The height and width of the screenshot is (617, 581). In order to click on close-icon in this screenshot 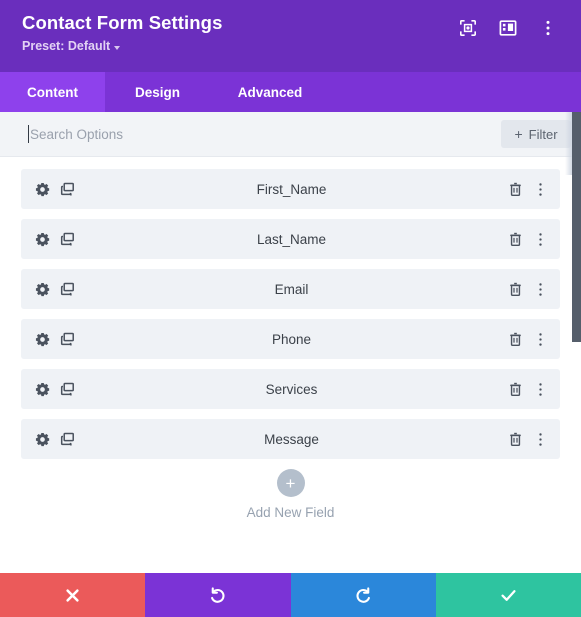, I will do `click(72, 595)`.